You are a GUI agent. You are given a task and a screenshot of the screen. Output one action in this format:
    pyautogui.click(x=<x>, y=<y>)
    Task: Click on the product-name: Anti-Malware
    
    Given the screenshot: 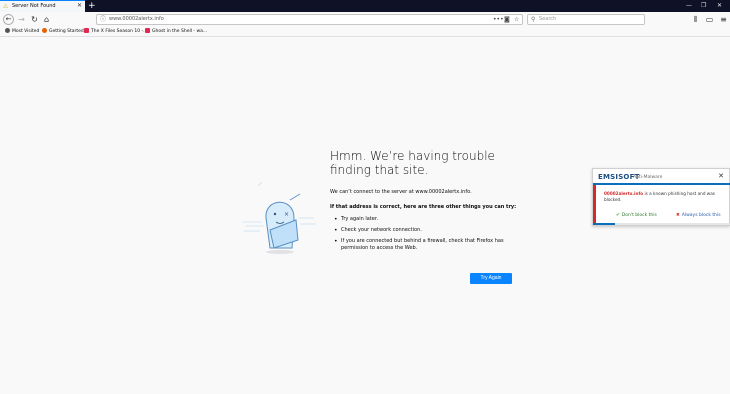 What is the action you would take?
    pyautogui.click(x=648, y=177)
    